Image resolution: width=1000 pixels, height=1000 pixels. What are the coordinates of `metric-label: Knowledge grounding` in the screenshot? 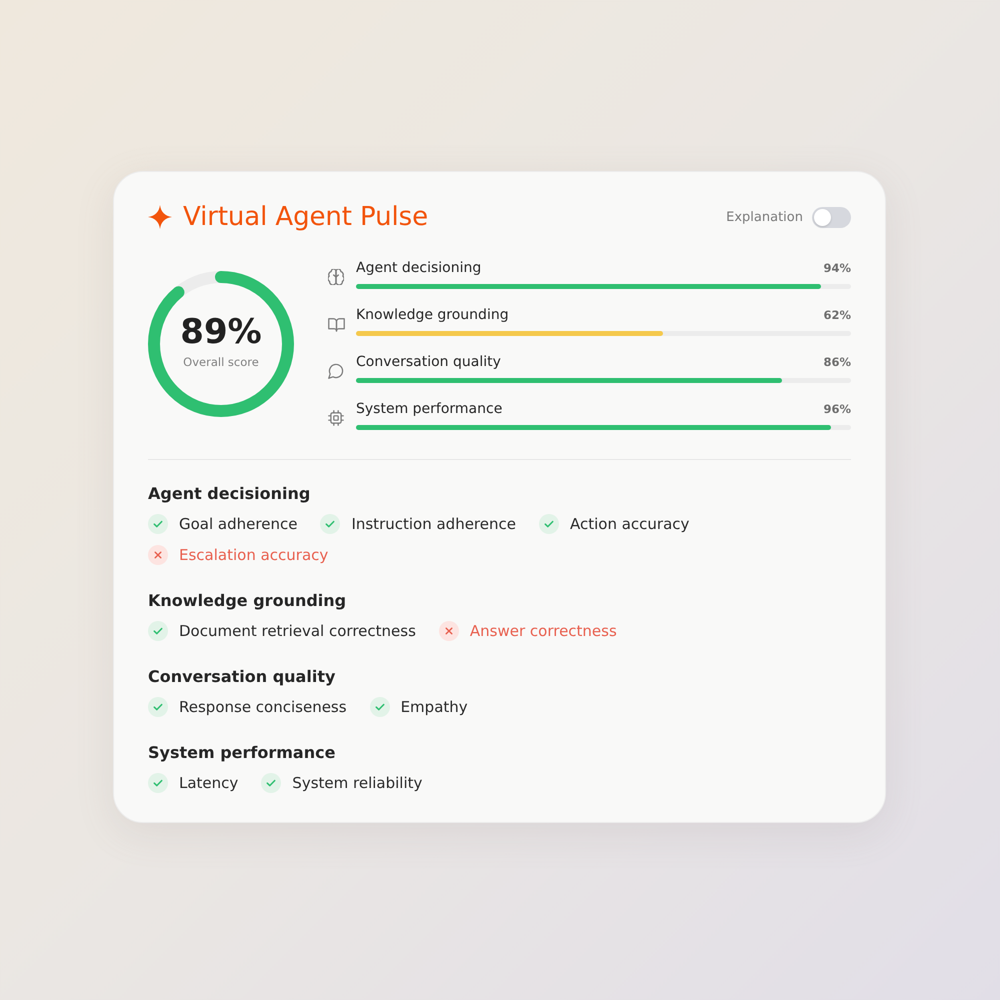 It's located at (432, 315).